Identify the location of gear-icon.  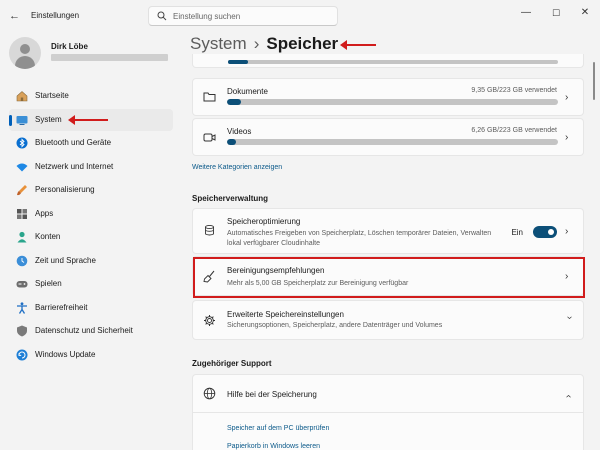
(209, 320).